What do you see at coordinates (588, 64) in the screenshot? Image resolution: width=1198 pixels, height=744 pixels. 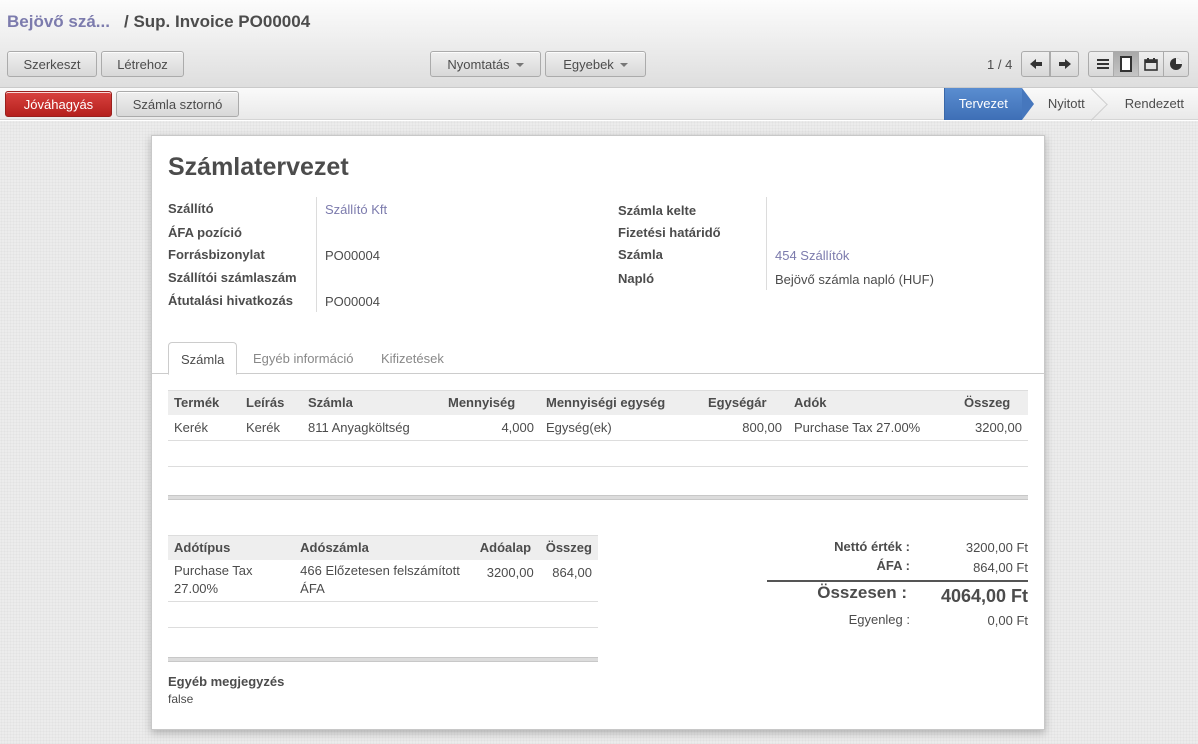 I see `more-label: Egyebek` at bounding box center [588, 64].